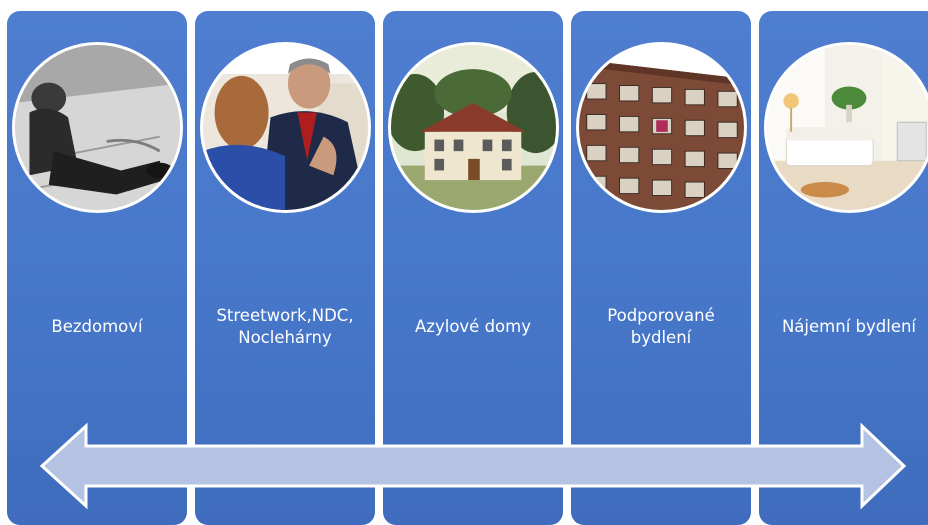  What do you see at coordinates (285, 326) in the screenshot?
I see `stage-label: Streetwork,NDC, Noclehárny` at bounding box center [285, 326].